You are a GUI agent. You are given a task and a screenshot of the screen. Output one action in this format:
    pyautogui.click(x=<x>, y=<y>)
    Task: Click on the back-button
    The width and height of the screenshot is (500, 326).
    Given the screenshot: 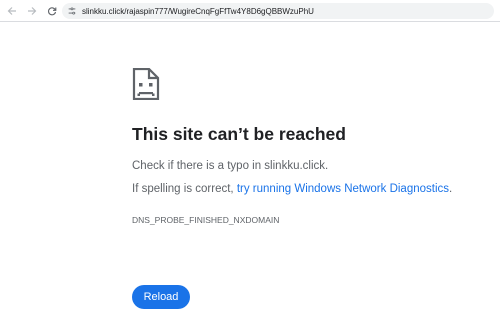 What is the action you would take?
    pyautogui.click(x=12, y=11)
    